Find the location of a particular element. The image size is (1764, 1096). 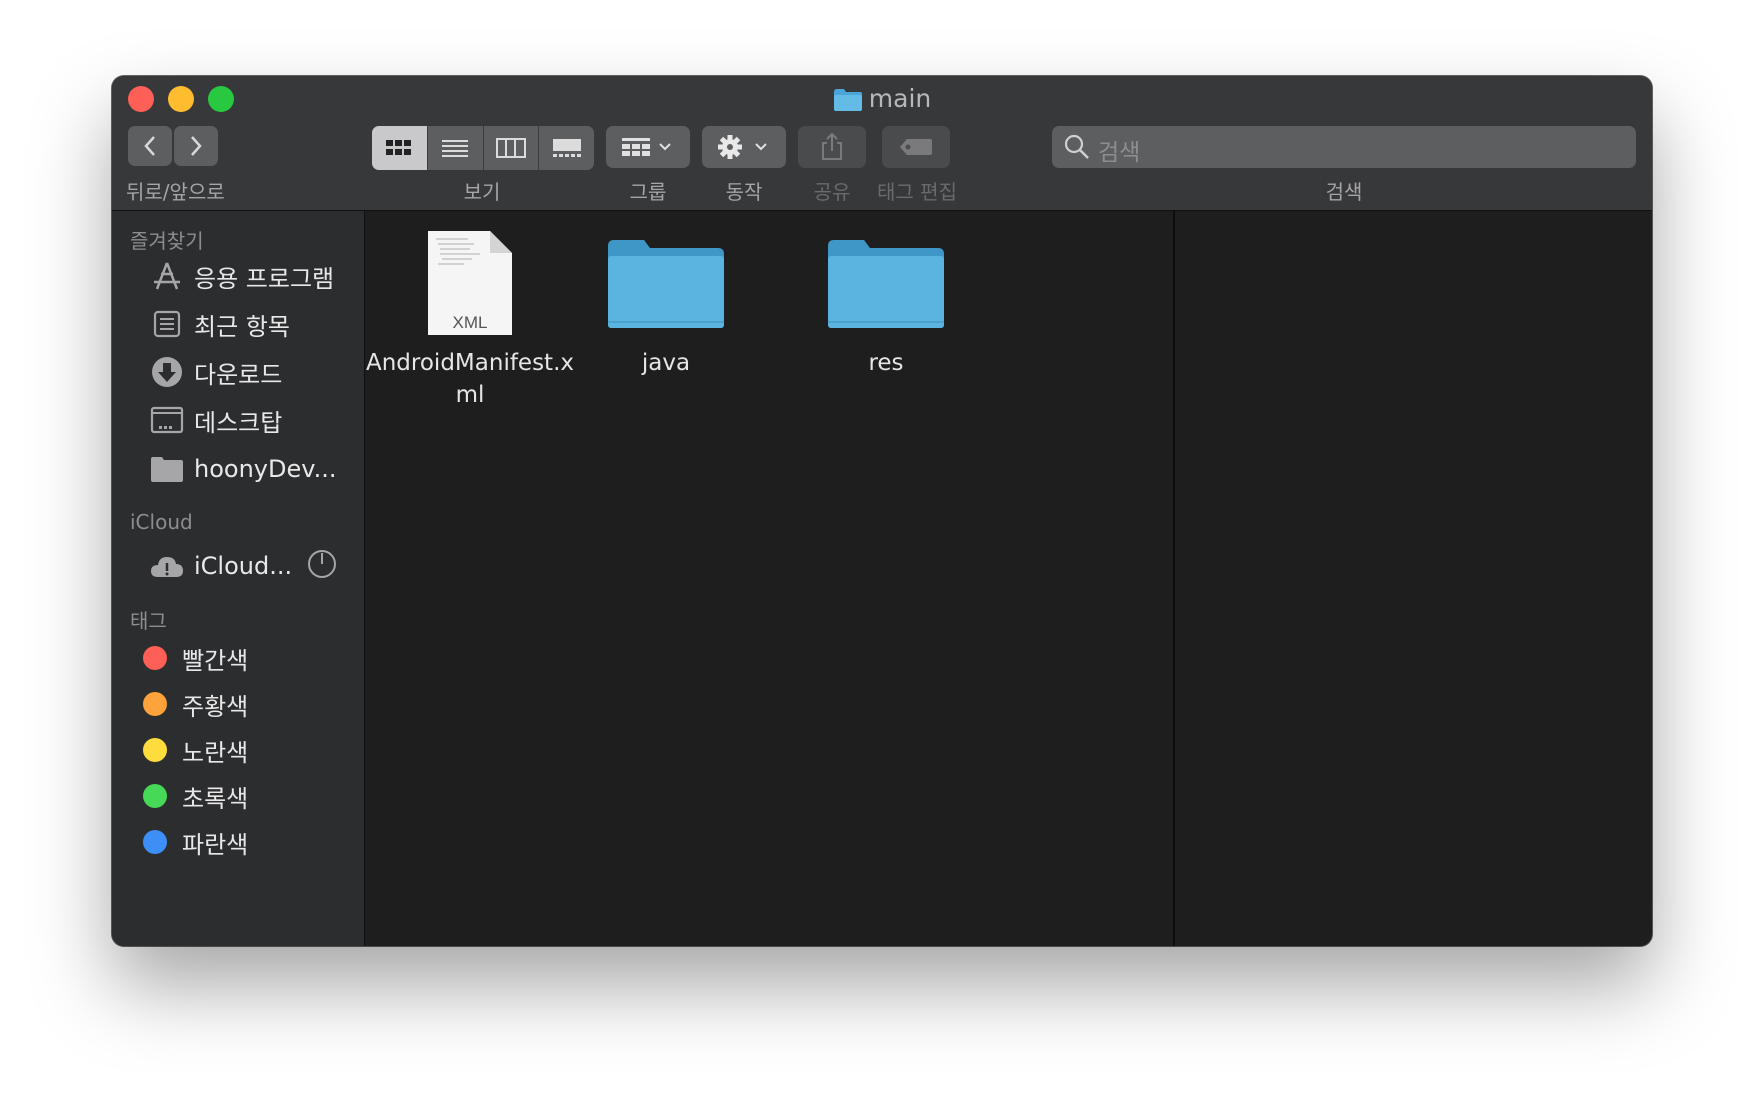

group-icon is located at coordinates (646, 147).